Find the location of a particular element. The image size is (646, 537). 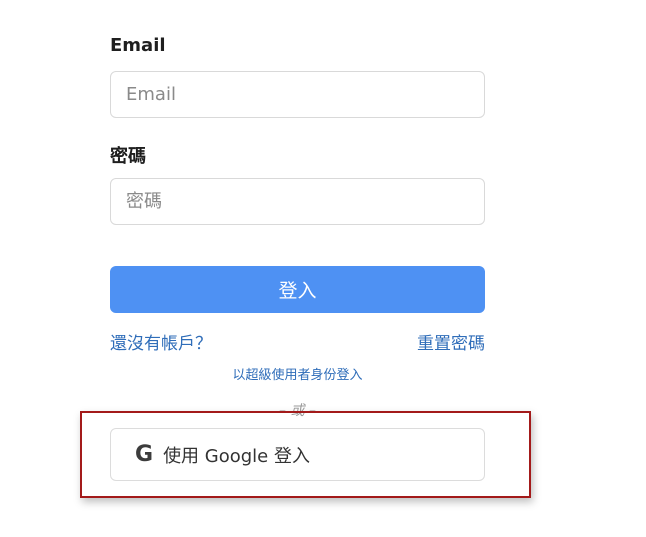

or-divider: – 或 – is located at coordinates (297, 411).